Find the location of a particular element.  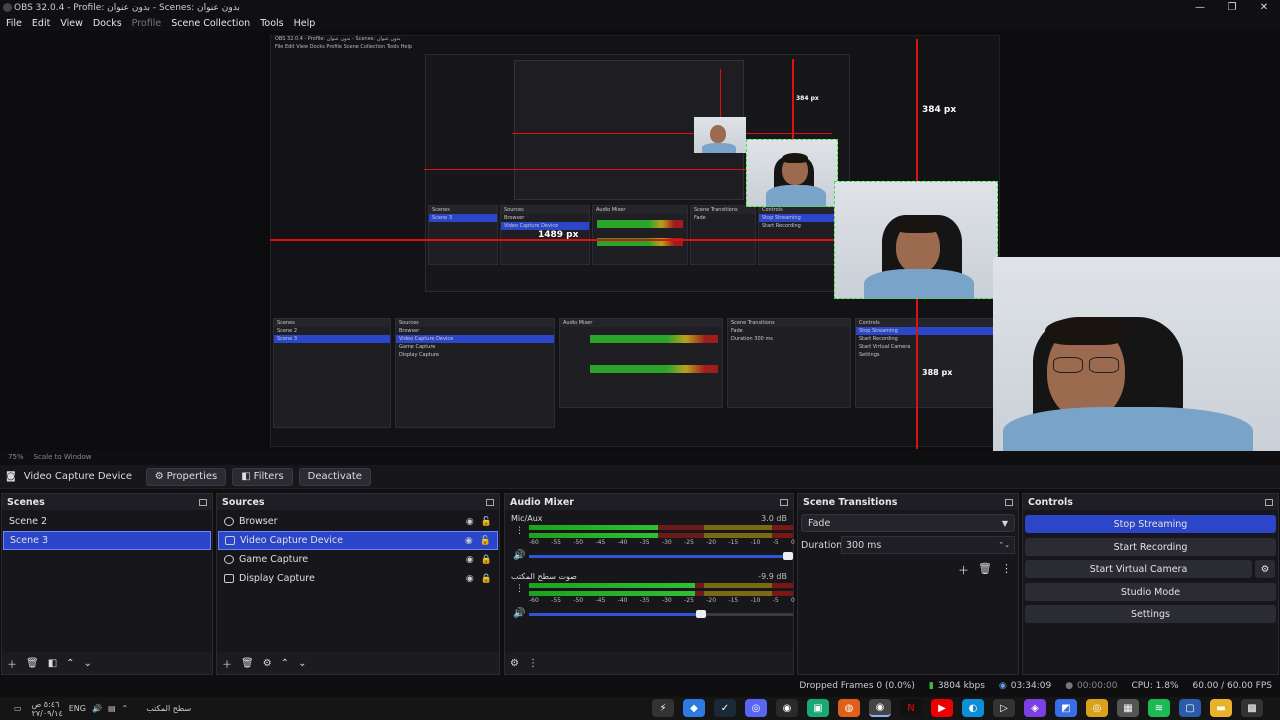

steam-icon: ✓ is located at coordinates (725, 708).